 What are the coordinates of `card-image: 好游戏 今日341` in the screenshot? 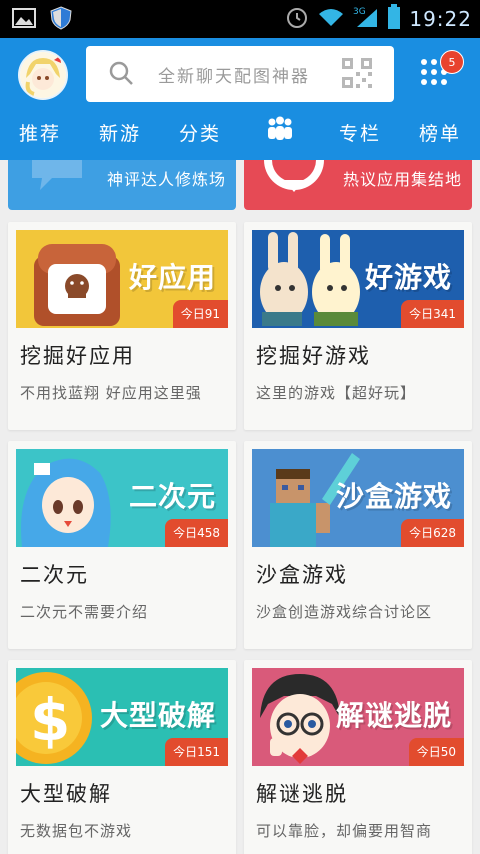 It's located at (358, 279).